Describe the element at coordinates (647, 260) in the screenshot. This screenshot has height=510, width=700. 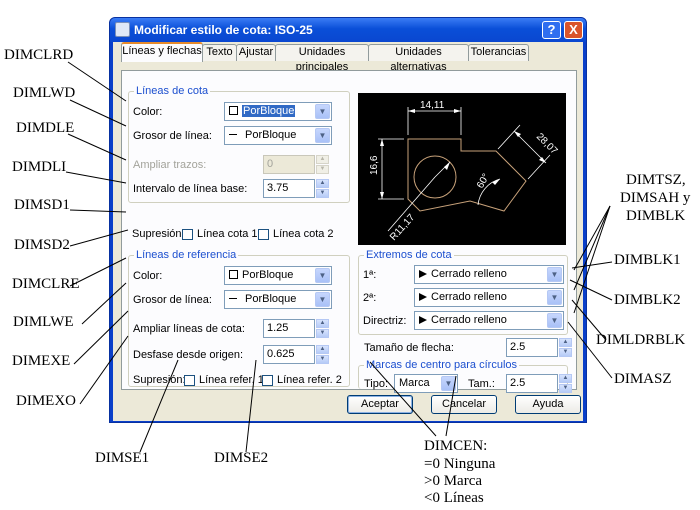
I see `callout-dimblk1: DIMBLK1` at that location.